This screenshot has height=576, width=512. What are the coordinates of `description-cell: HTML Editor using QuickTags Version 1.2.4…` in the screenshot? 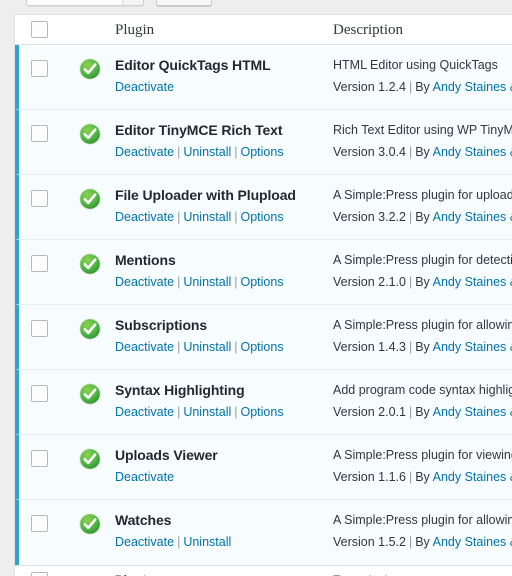 It's located at (422, 76).